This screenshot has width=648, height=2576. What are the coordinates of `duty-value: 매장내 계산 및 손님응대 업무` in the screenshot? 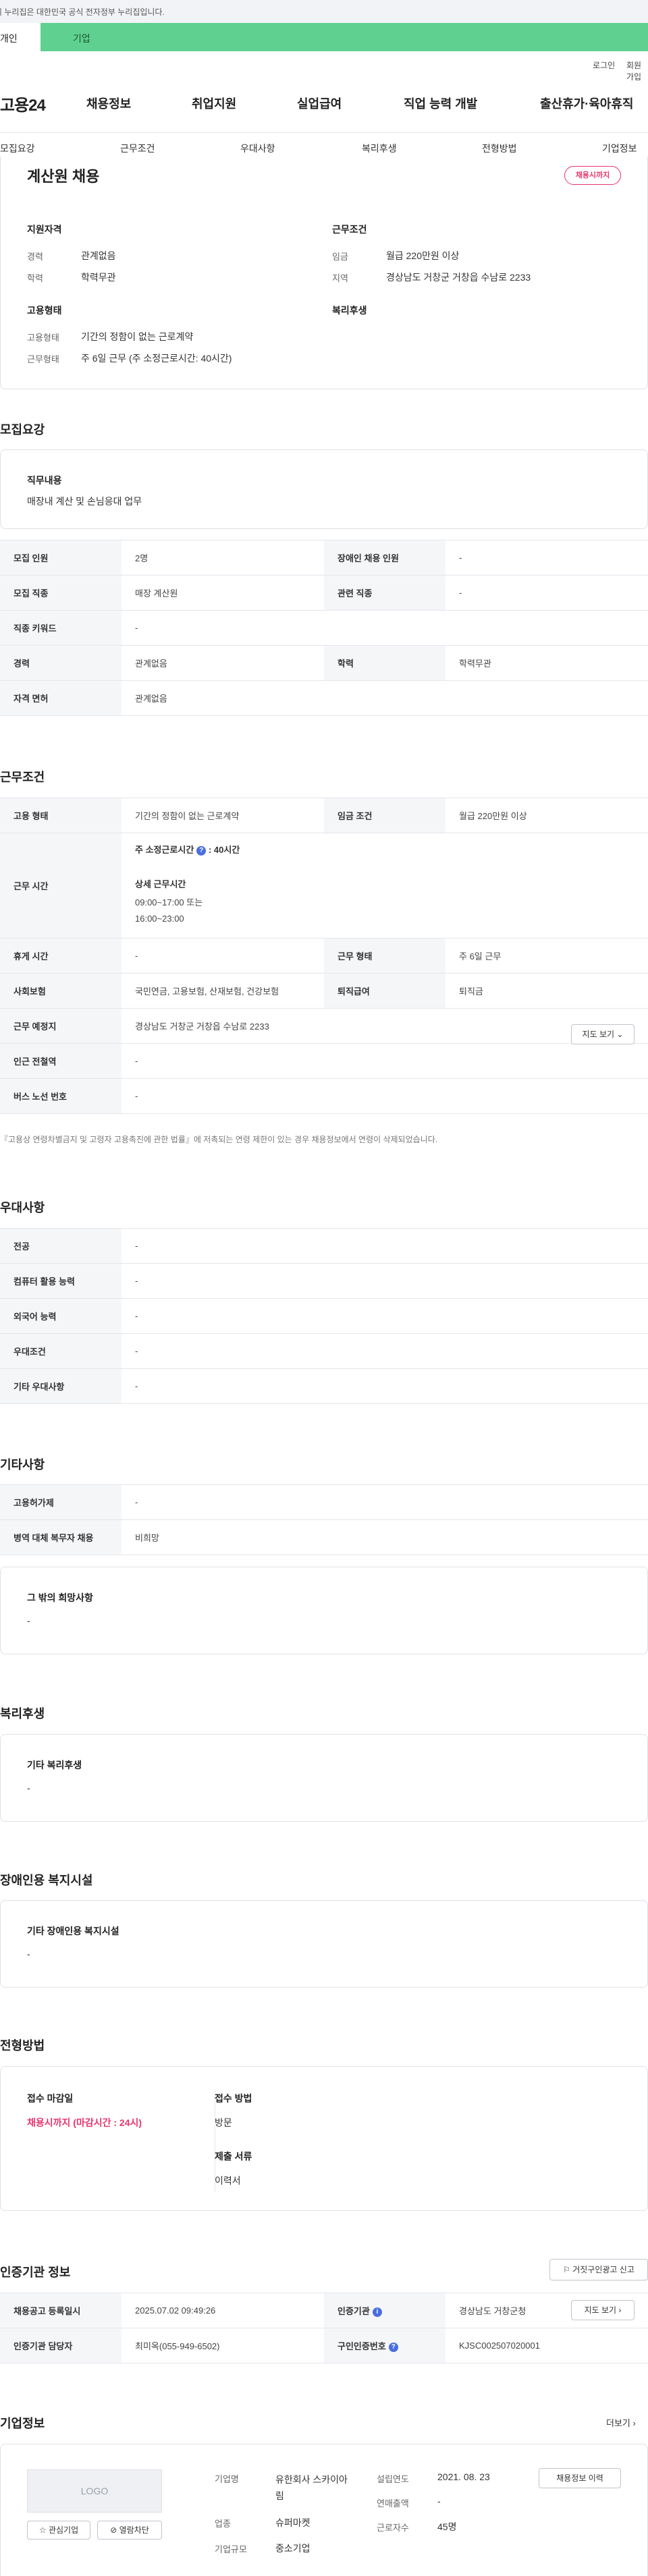 It's located at (84, 501).